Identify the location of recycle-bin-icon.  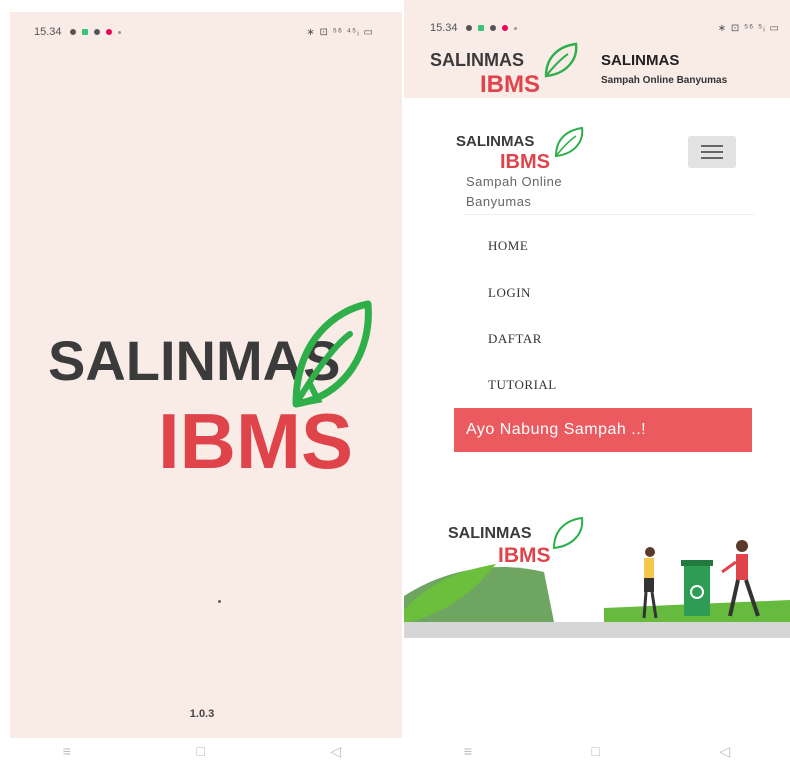
(697, 588).